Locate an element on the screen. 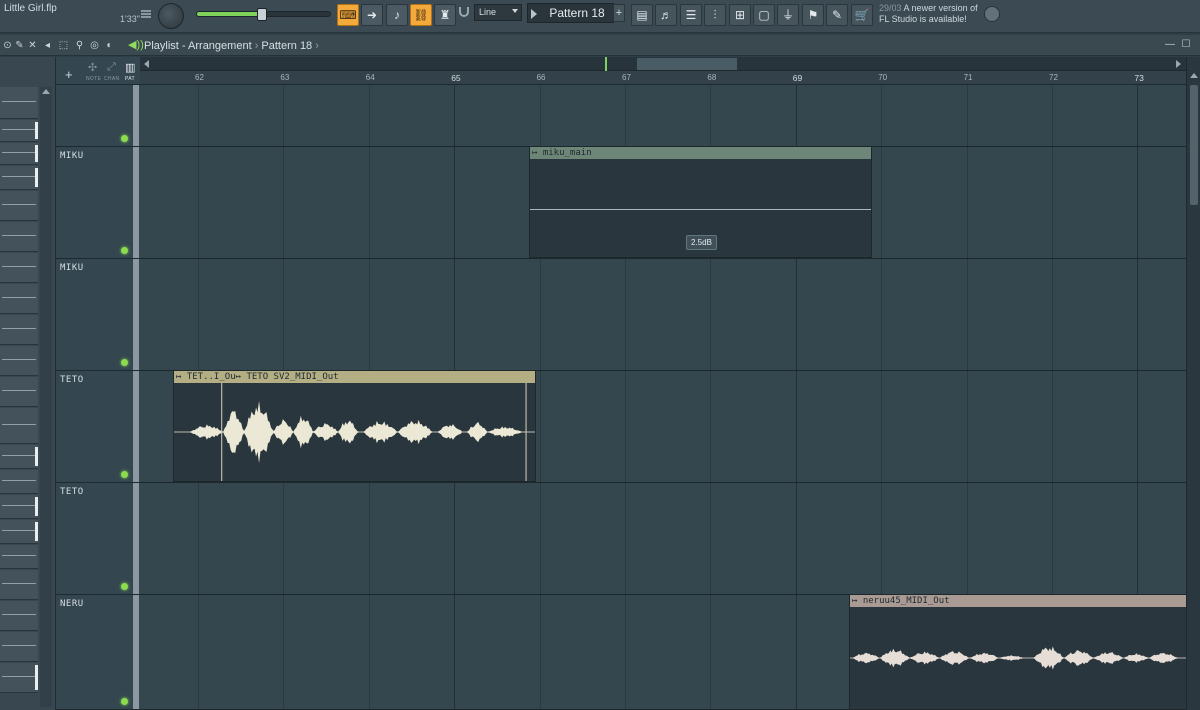 The width and height of the screenshot is (1200, 710). master-volume-slider is located at coordinates (263, 14).